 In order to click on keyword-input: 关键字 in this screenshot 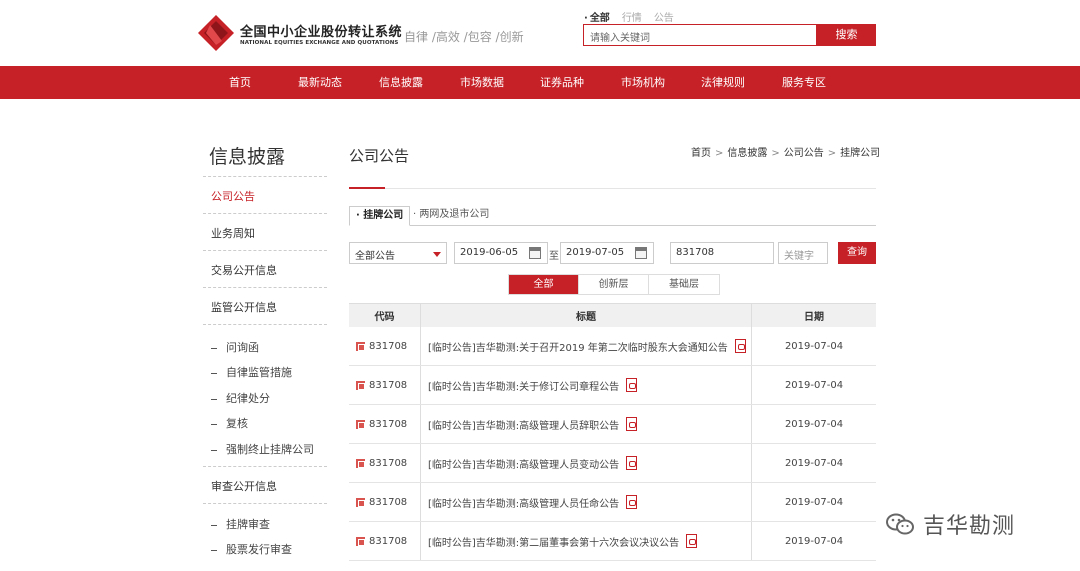, I will do `click(803, 253)`.